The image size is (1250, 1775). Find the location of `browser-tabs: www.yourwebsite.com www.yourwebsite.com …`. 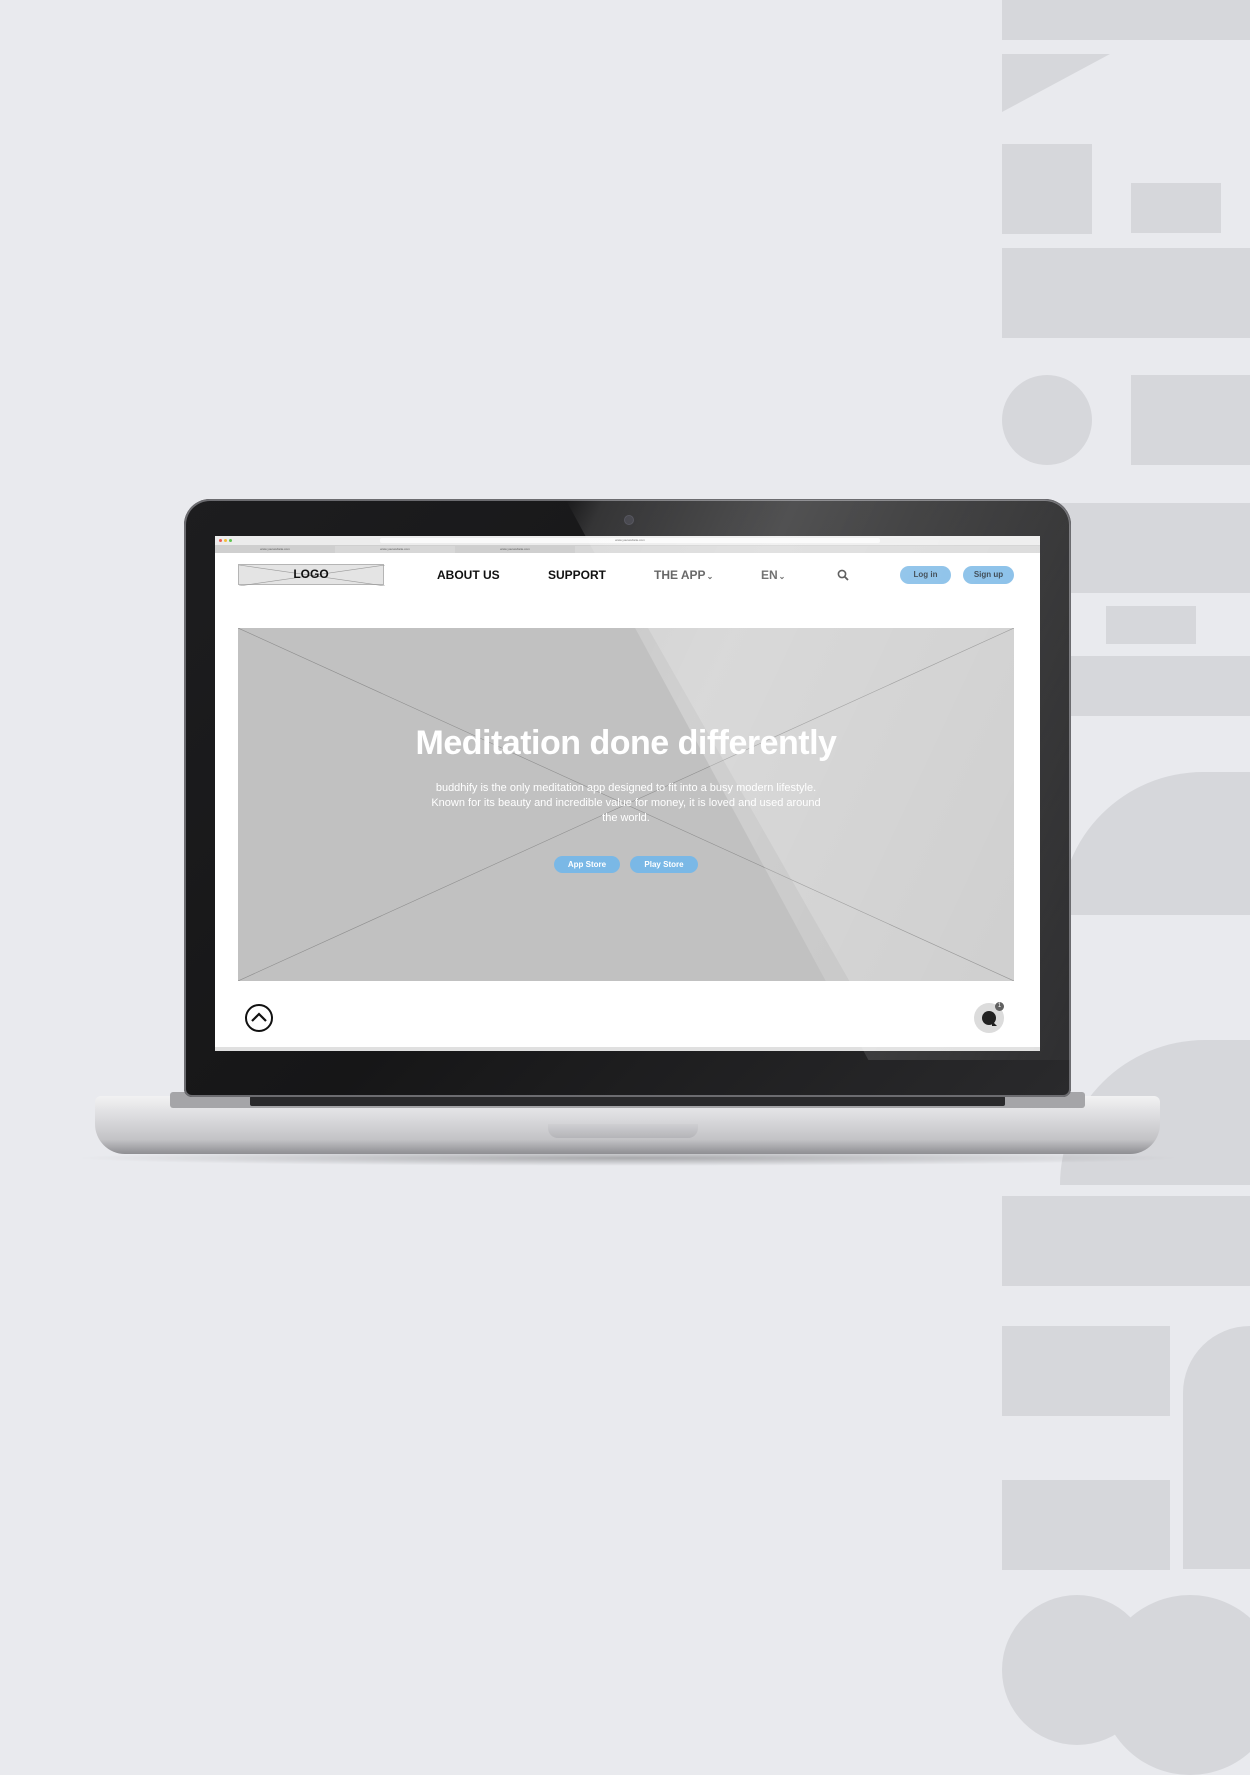

browser-tabs: www.yourwebsite.com www.yourwebsite.com … is located at coordinates (627, 549).